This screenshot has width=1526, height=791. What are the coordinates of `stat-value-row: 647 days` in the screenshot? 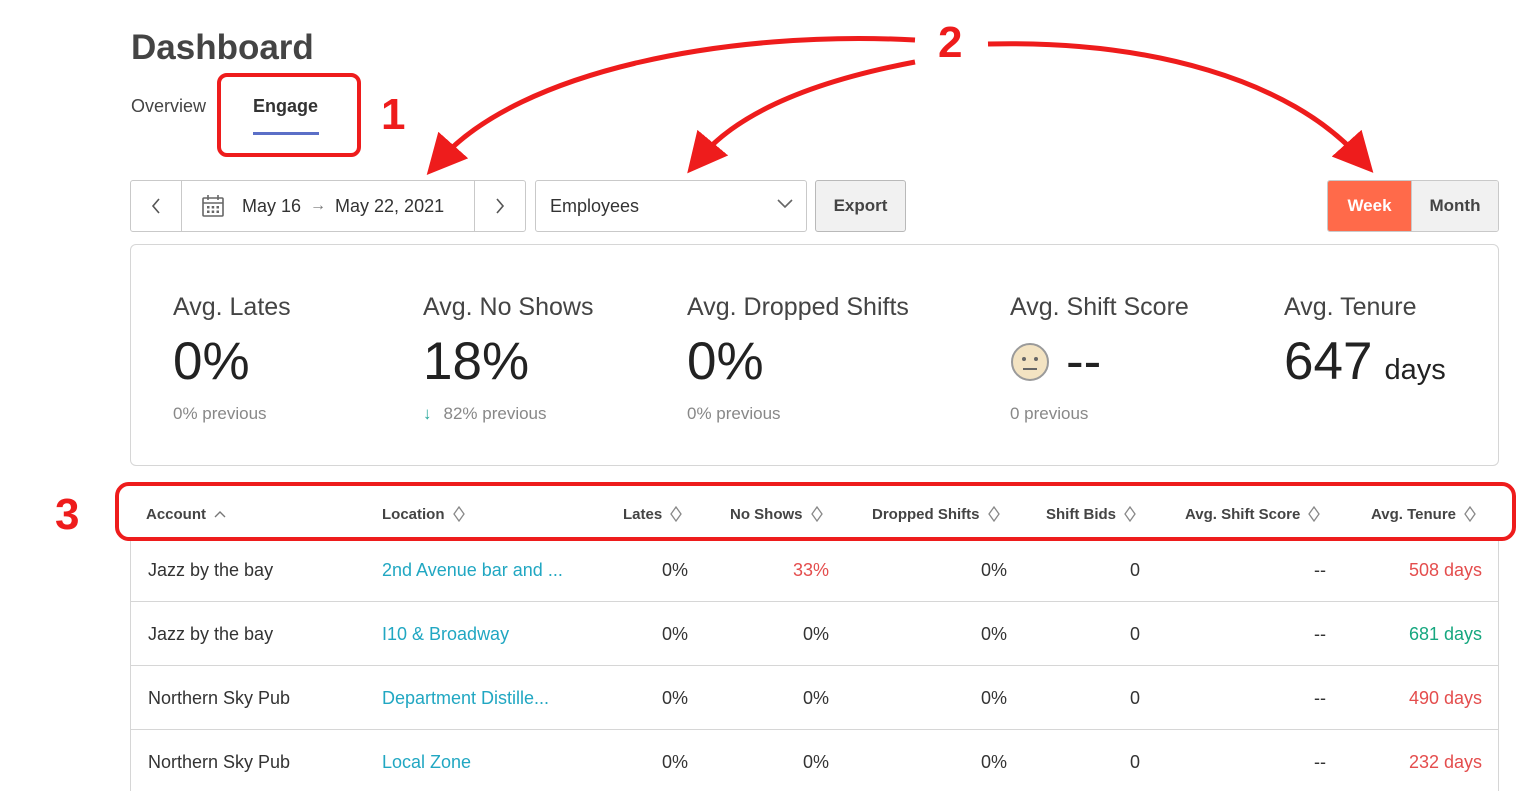 It's located at (1365, 362).